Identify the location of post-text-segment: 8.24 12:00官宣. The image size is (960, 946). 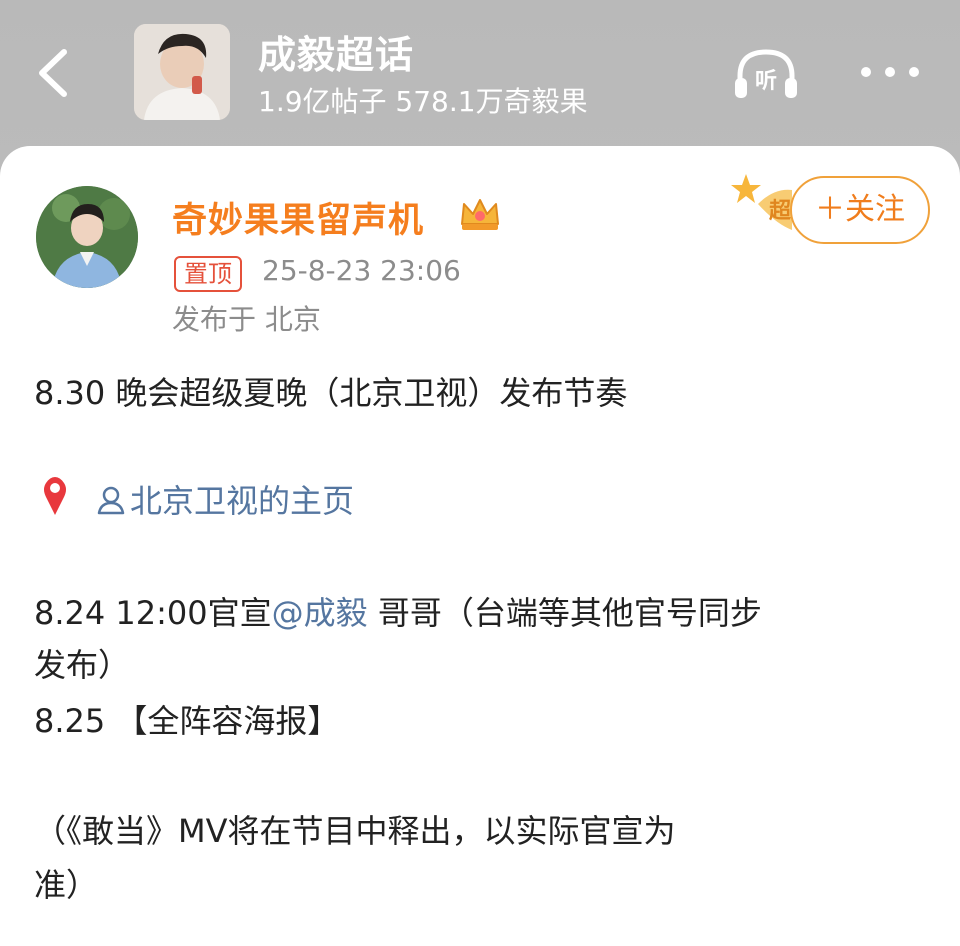
(153, 613).